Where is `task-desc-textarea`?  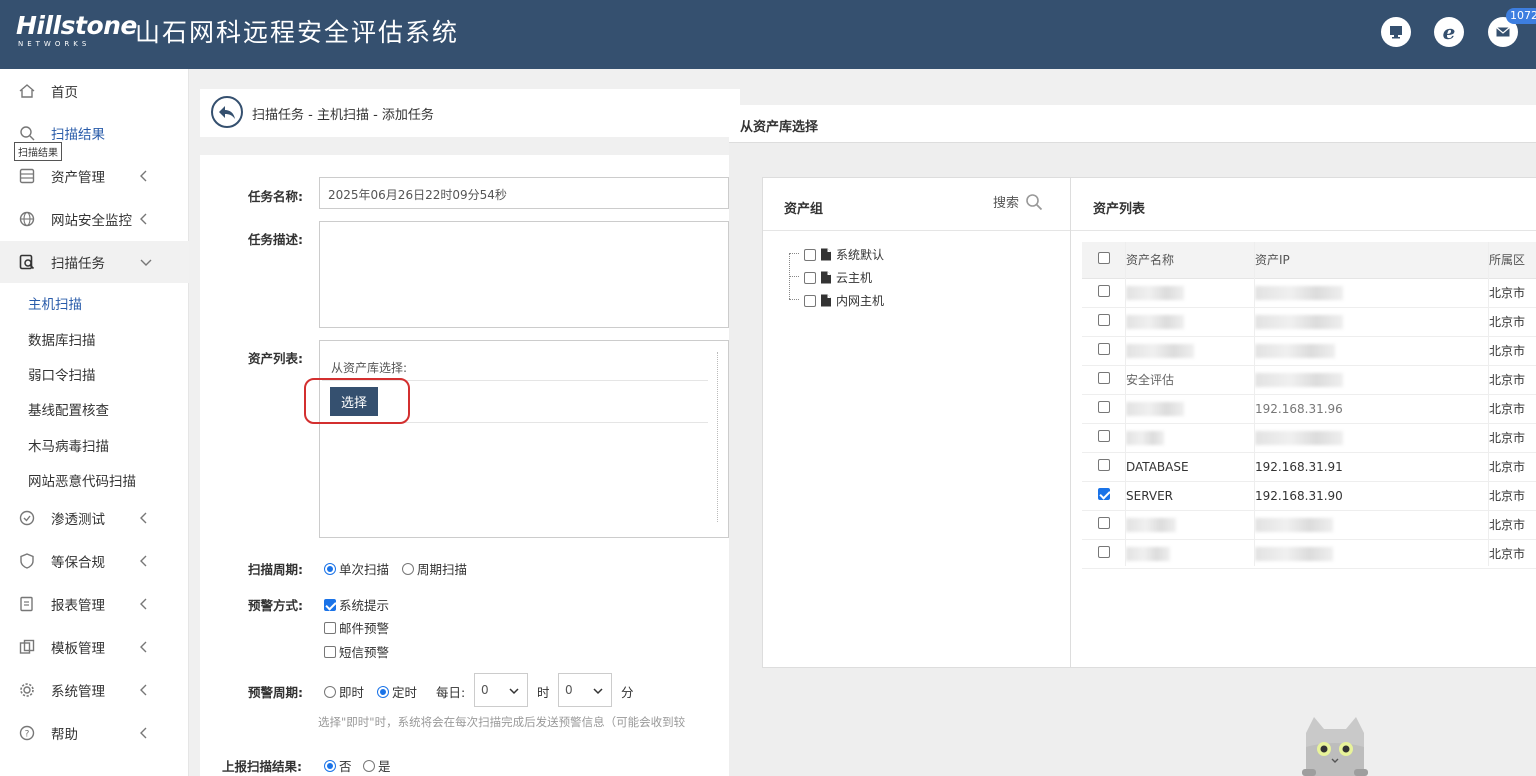
task-desc-textarea is located at coordinates (524, 274).